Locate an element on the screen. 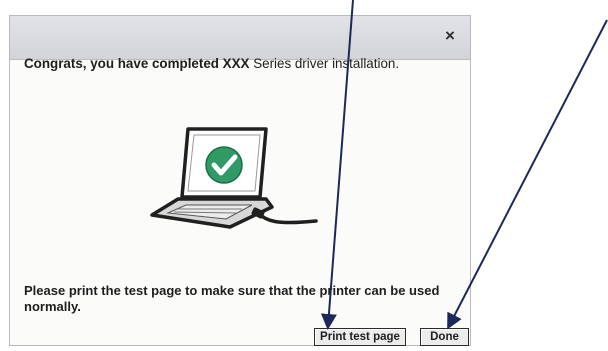 Image resolution: width=608 pixels, height=351 pixels. done-button: Done is located at coordinates (444, 337).